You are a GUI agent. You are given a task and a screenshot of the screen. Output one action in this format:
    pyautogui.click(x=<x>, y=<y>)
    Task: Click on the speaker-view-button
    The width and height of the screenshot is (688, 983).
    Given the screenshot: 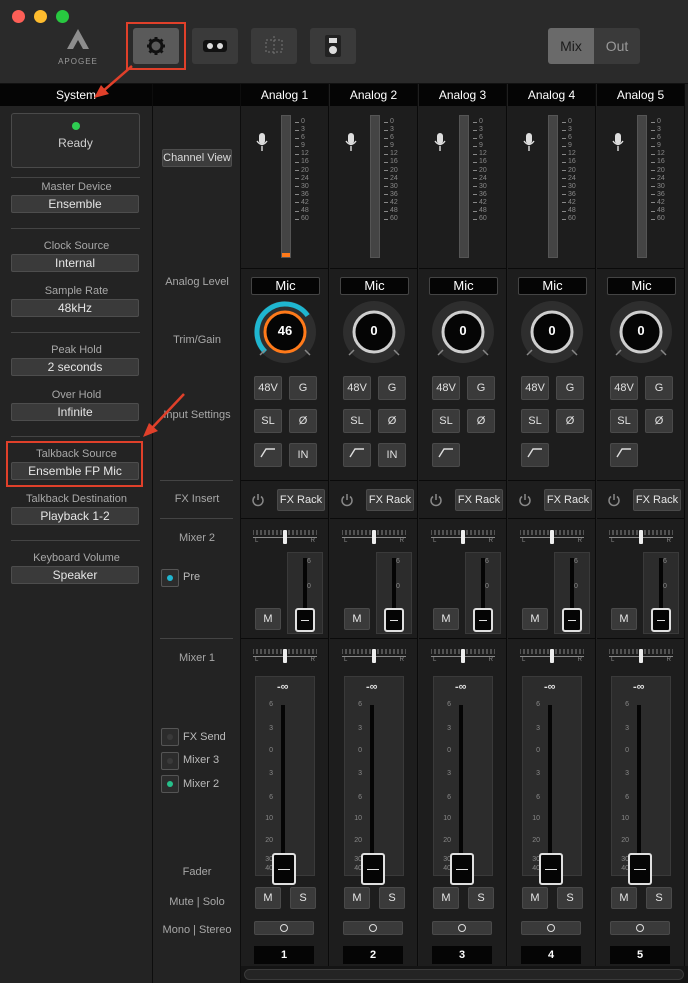 What is the action you would take?
    pyautogui.click(x=333, y=46)
    